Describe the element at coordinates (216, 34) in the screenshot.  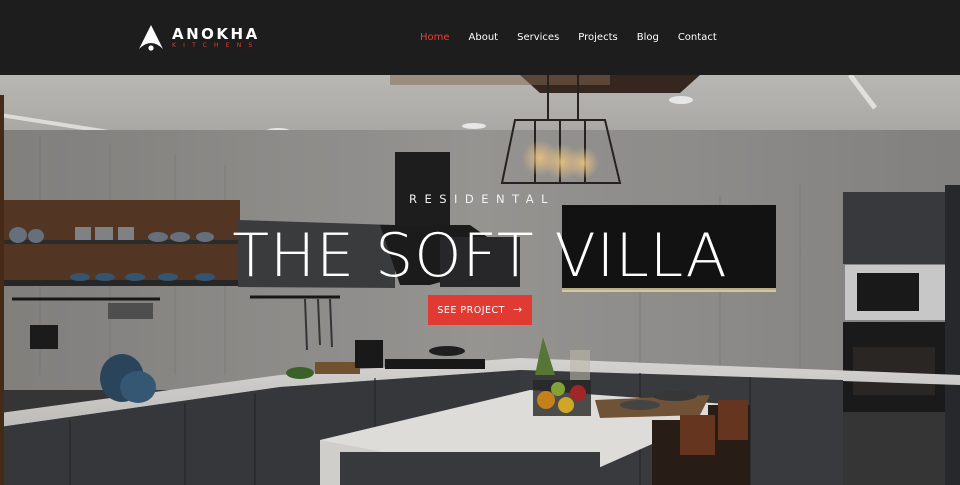
I see `brand-name: ANOKHA` at that location.